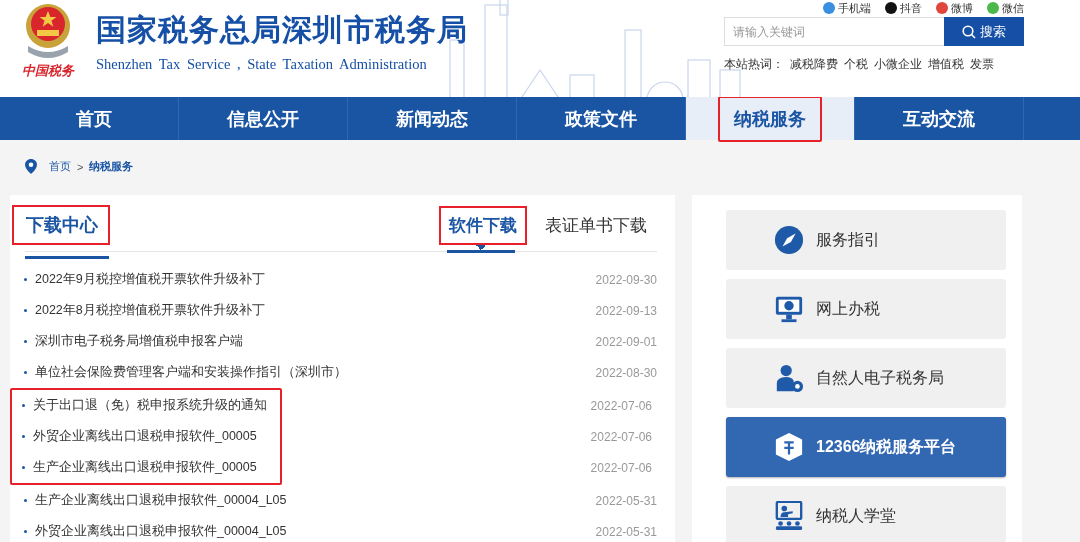  What do you see at coordinates (789, 378) in the screenshot?
I see `person-icon` at bounding box center [789, 378].